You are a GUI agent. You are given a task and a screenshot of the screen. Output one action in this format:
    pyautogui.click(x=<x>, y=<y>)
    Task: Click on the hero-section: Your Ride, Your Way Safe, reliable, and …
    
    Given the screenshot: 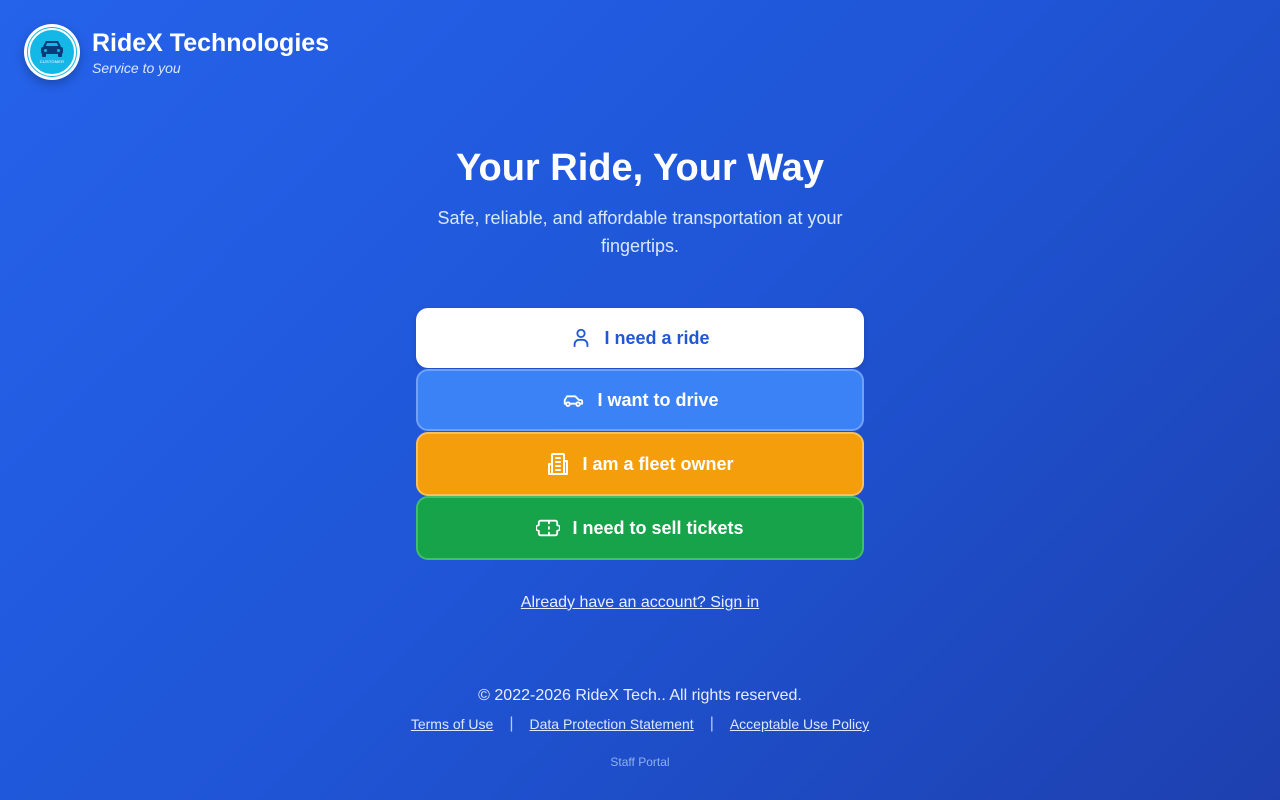 What is the action you would take?
    pyautogui.click(x=640, y=202)
    